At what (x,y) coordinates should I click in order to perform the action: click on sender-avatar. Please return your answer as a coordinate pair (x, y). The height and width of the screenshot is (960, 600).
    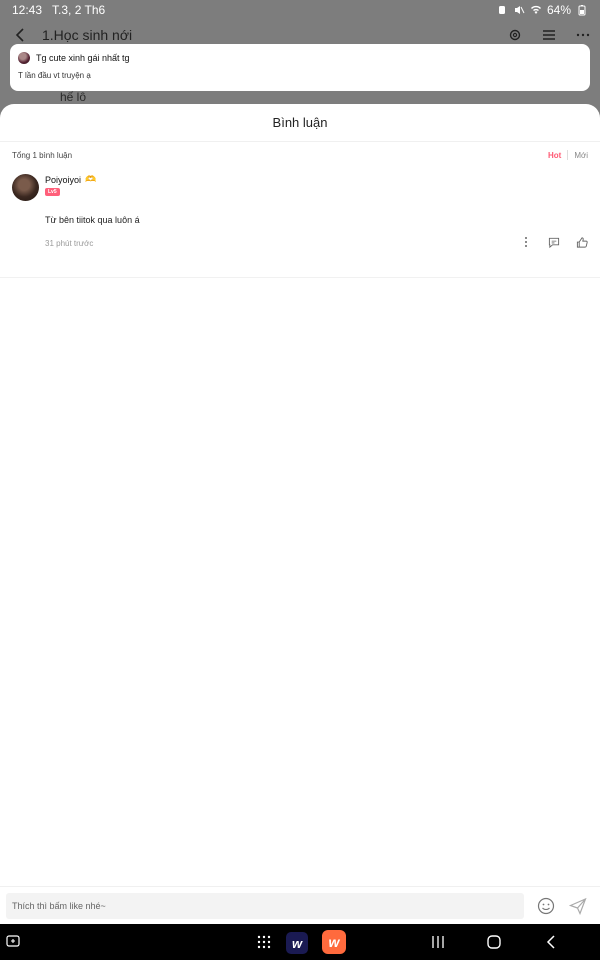
    Looking at the image, I should click on (24, 58).